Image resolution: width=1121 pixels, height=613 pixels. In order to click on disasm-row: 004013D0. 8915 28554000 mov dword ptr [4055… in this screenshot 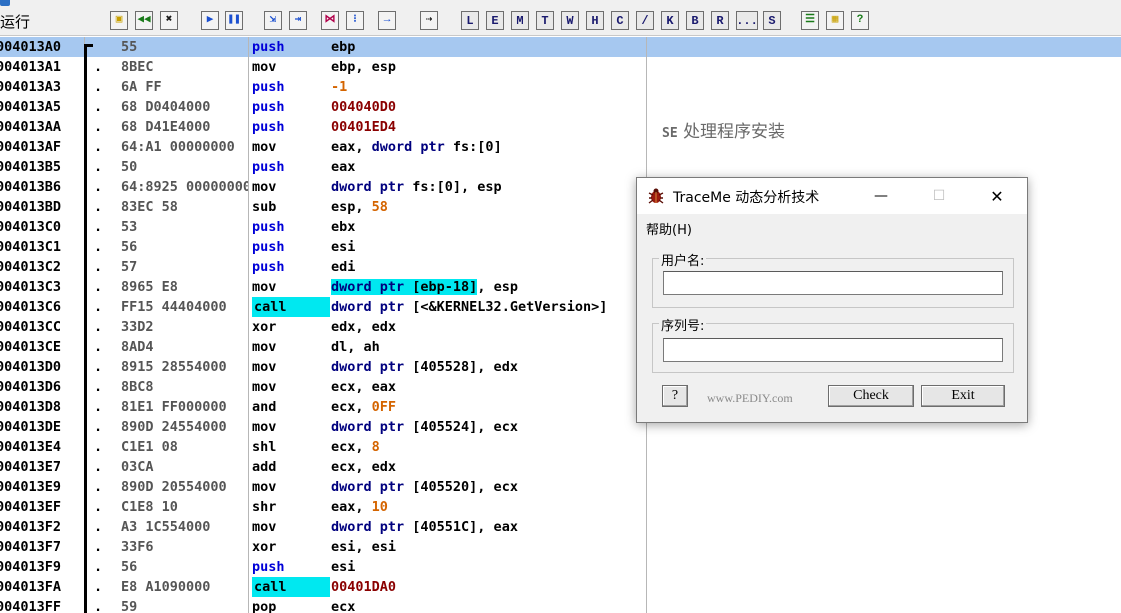, I will do `click(323, 367)`.